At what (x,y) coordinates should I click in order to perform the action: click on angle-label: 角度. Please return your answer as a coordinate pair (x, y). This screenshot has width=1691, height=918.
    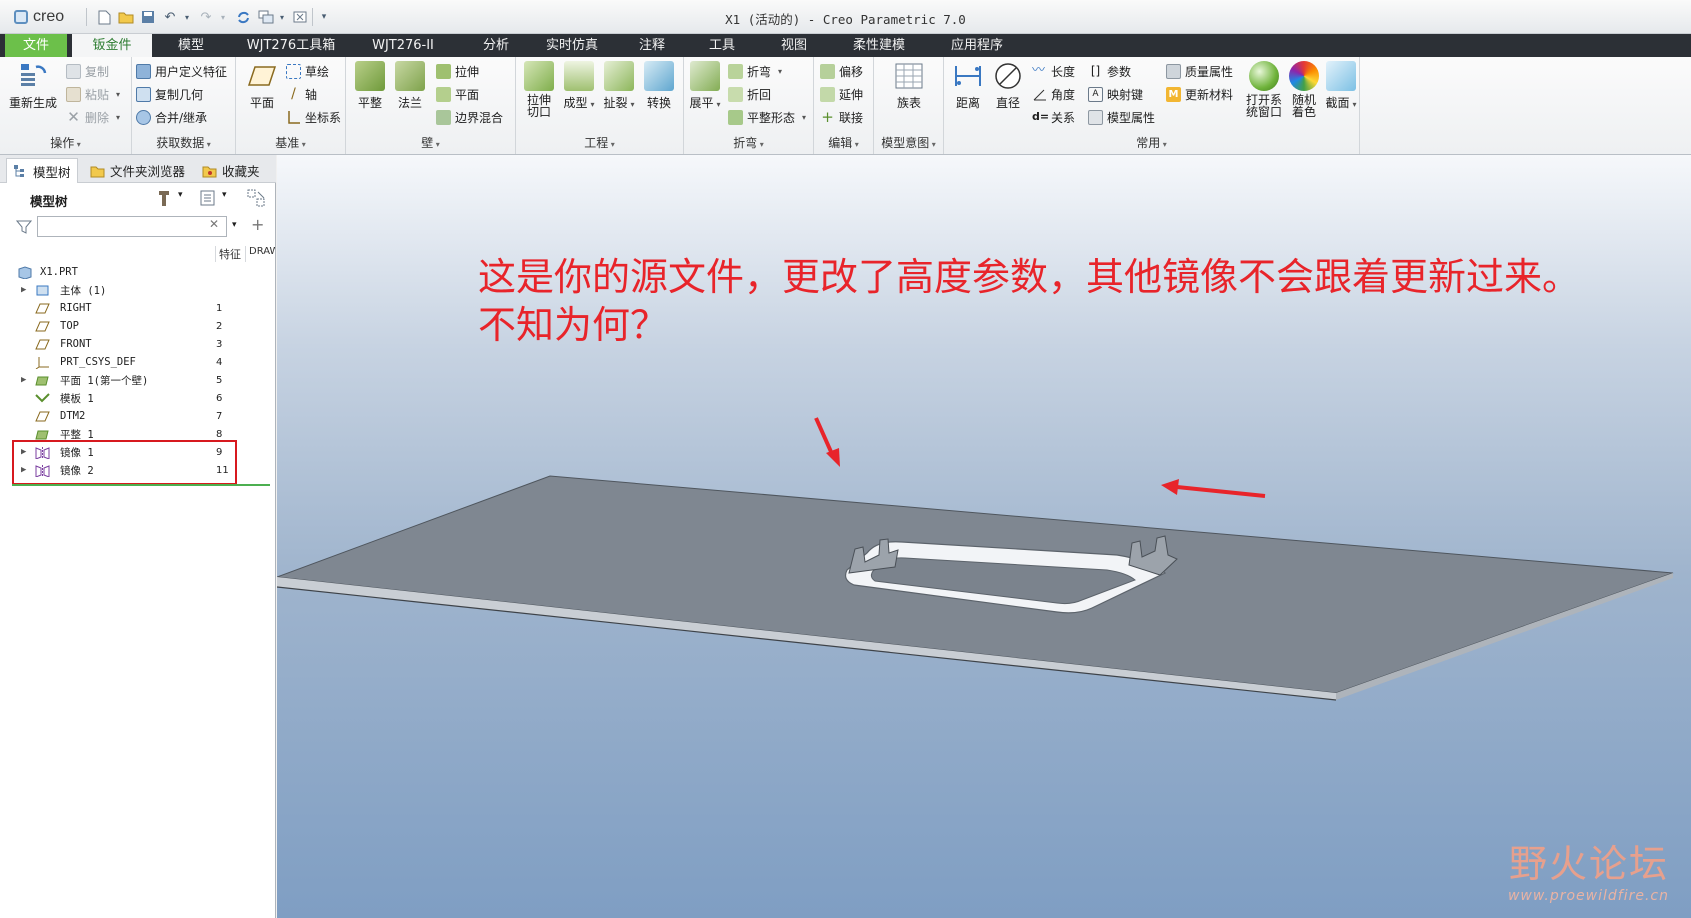
    Looking at the image, I should click on (1063, 94).